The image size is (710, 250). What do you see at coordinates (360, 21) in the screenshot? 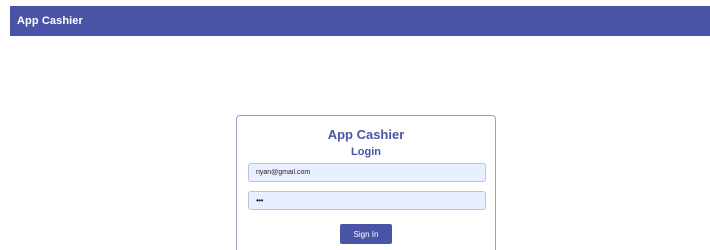
I see `app-header: App Cashier` at bounding box center [360, 21].